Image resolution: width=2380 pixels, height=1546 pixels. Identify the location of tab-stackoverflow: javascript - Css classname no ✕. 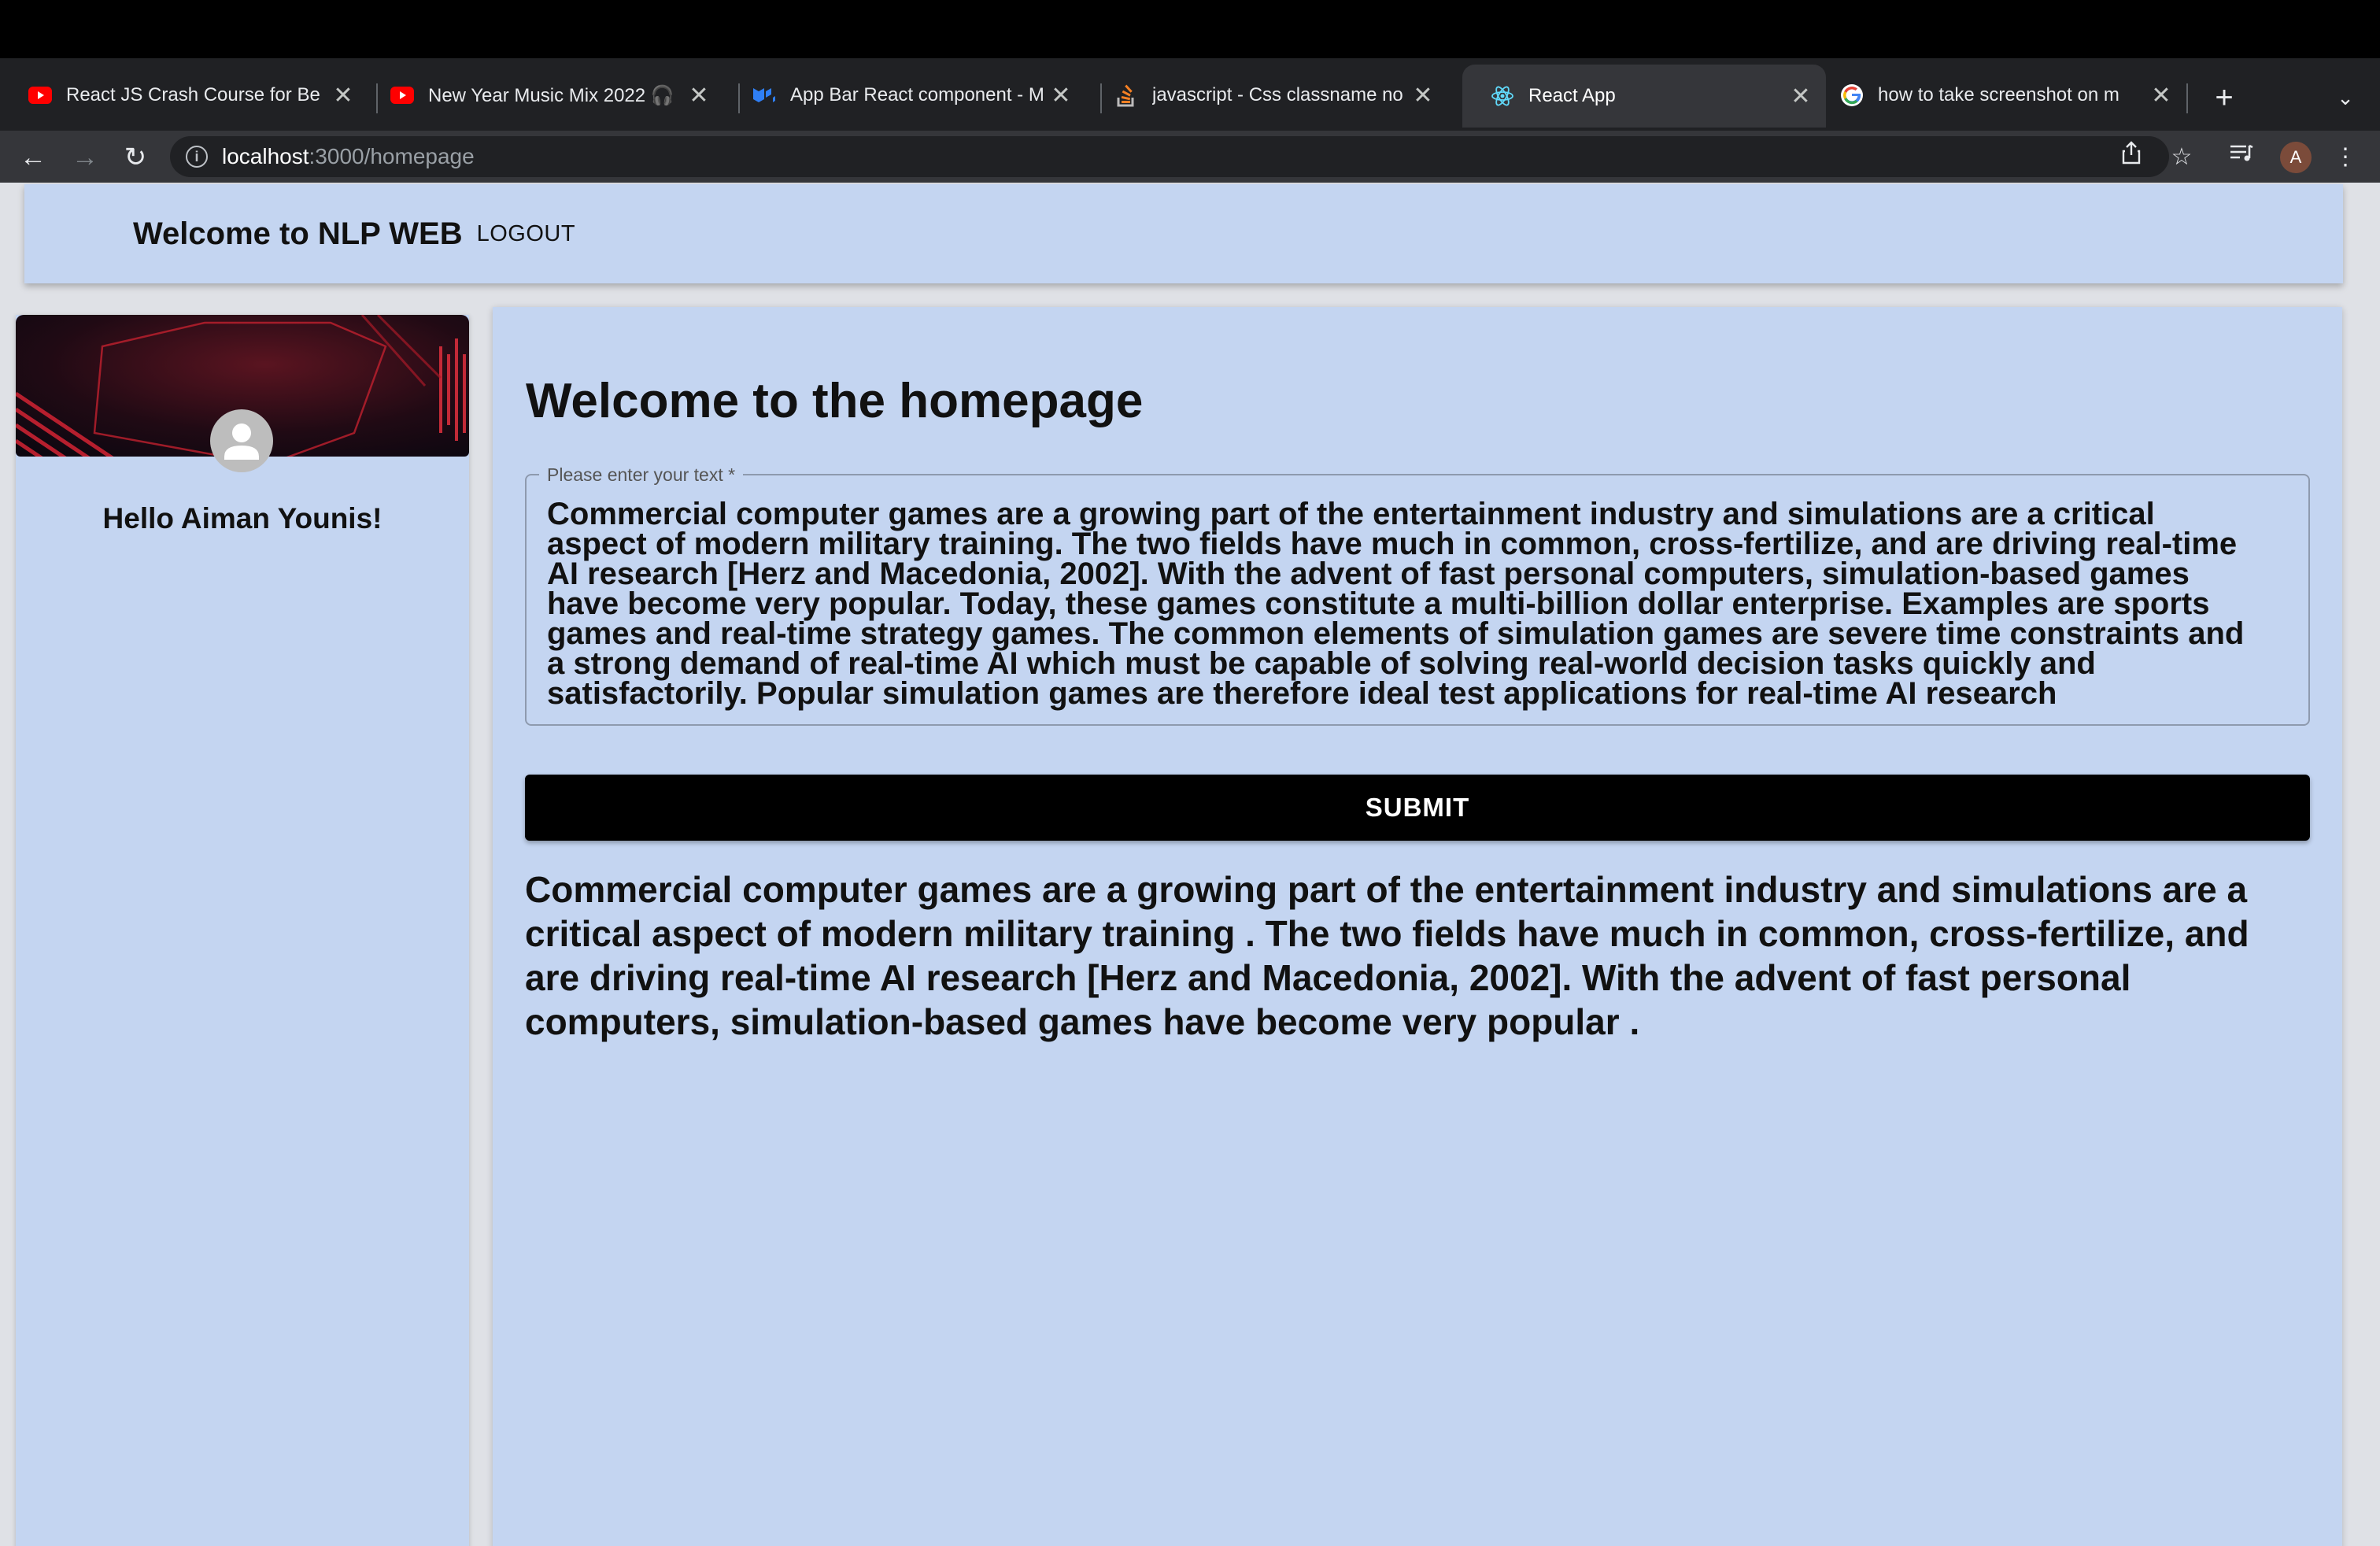
(1267, 96).